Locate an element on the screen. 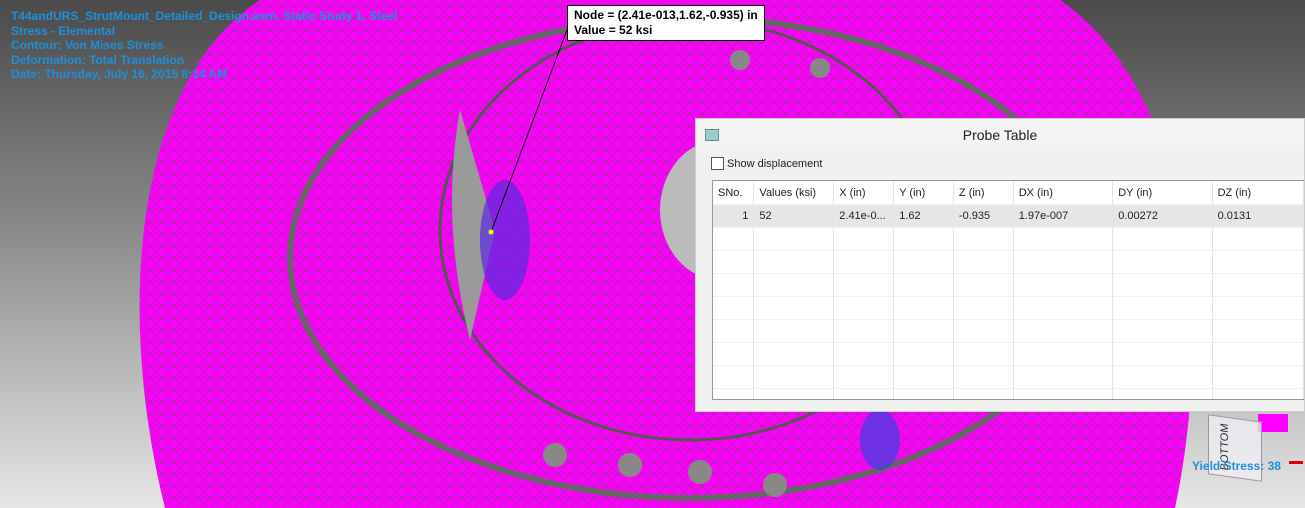 The image size is (1305, 508). dialog-titlebar: Probe Table is located at coordinates (1000, 135).